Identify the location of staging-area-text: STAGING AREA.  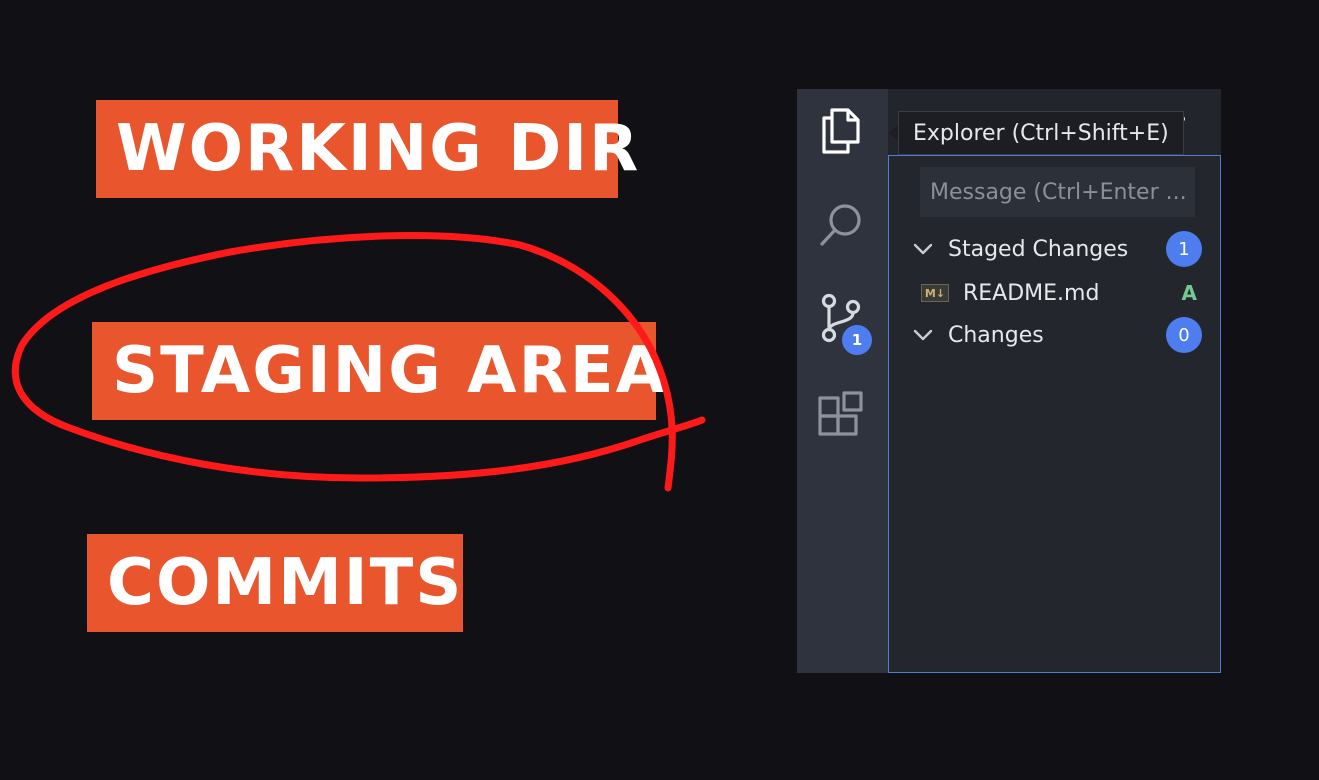
(390, 371).